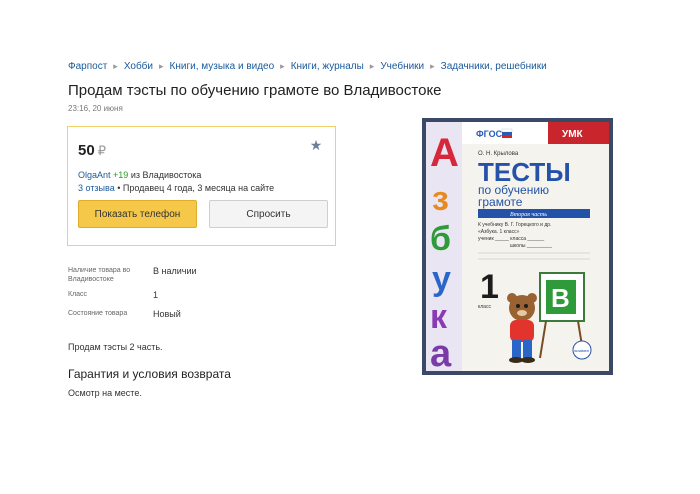  What do you see at coordinates (86, 150) in the screenshot?
I see `price-value: 50` at bounding box center [86, 150].